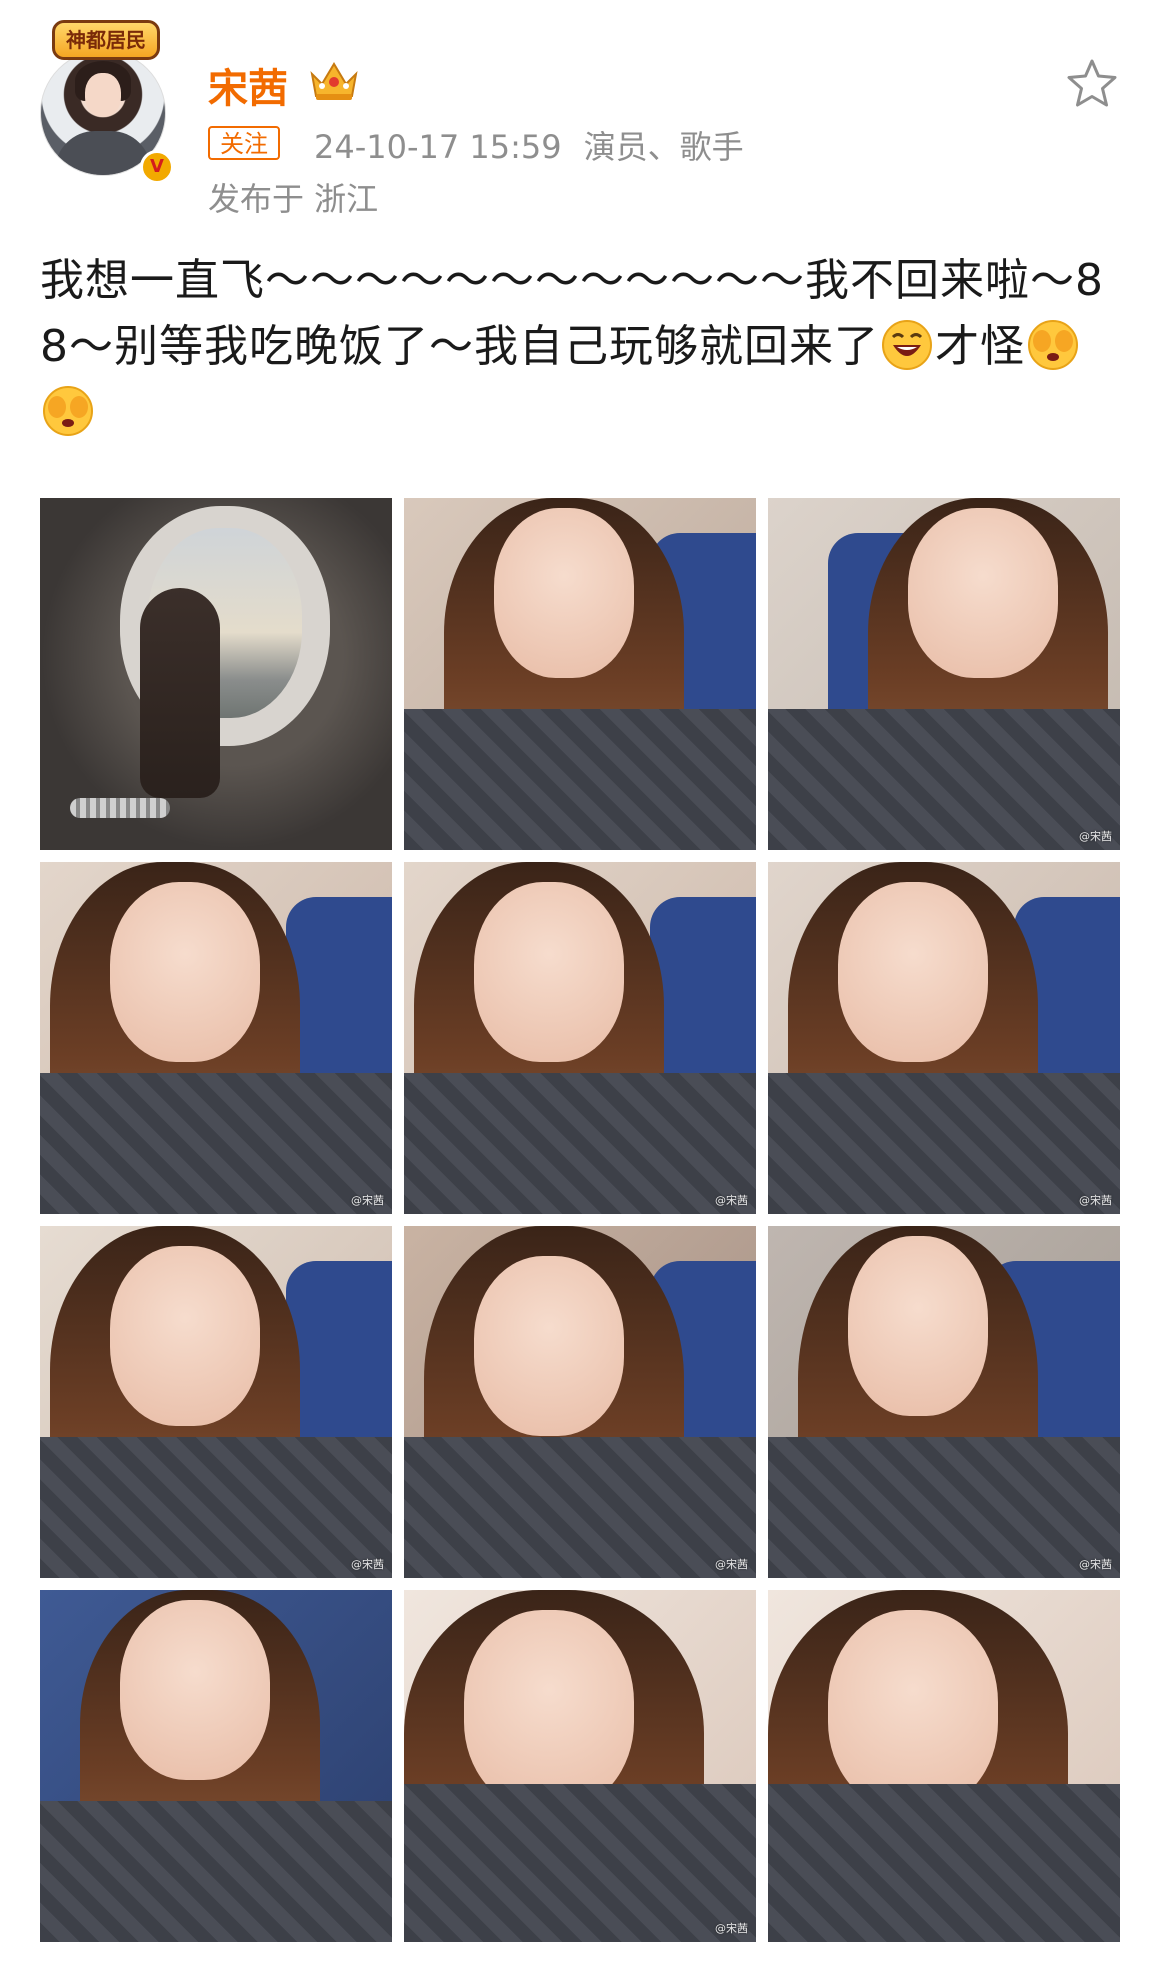 Image resolution: width=1170 pixels, height=1971 pixels. What do you see at coordinates (103, 95) in the screenshot?
I see `avatar-face` at bounding box center [103, 95].